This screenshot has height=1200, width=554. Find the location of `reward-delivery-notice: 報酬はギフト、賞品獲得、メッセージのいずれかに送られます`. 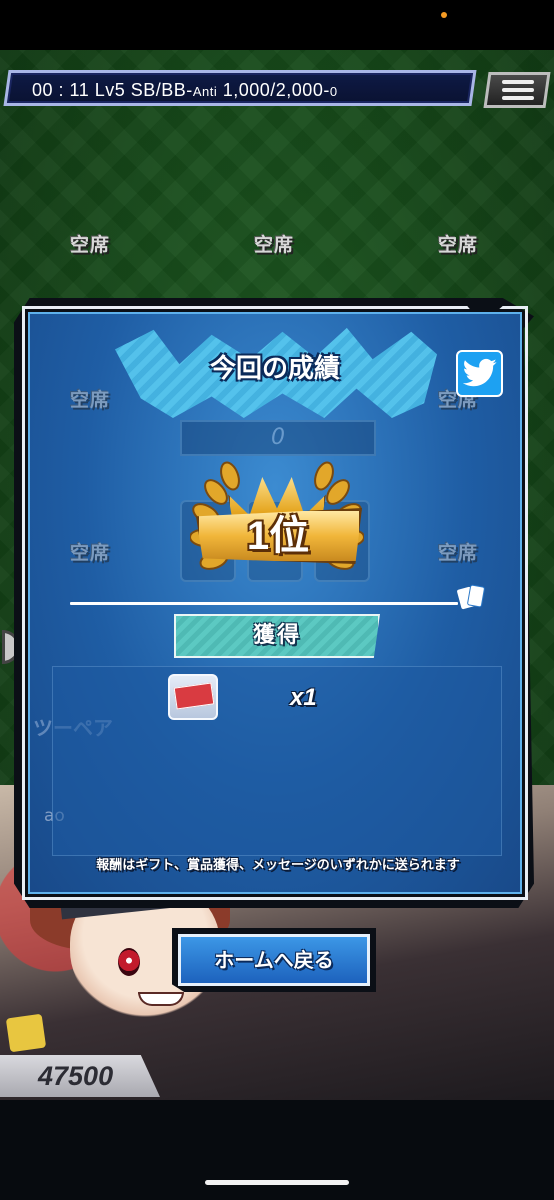

reward-delivery-notice: 報酬はギフト、賞品獲得、メッセージのいずれかに送られます is located at coordinates (278, 865).